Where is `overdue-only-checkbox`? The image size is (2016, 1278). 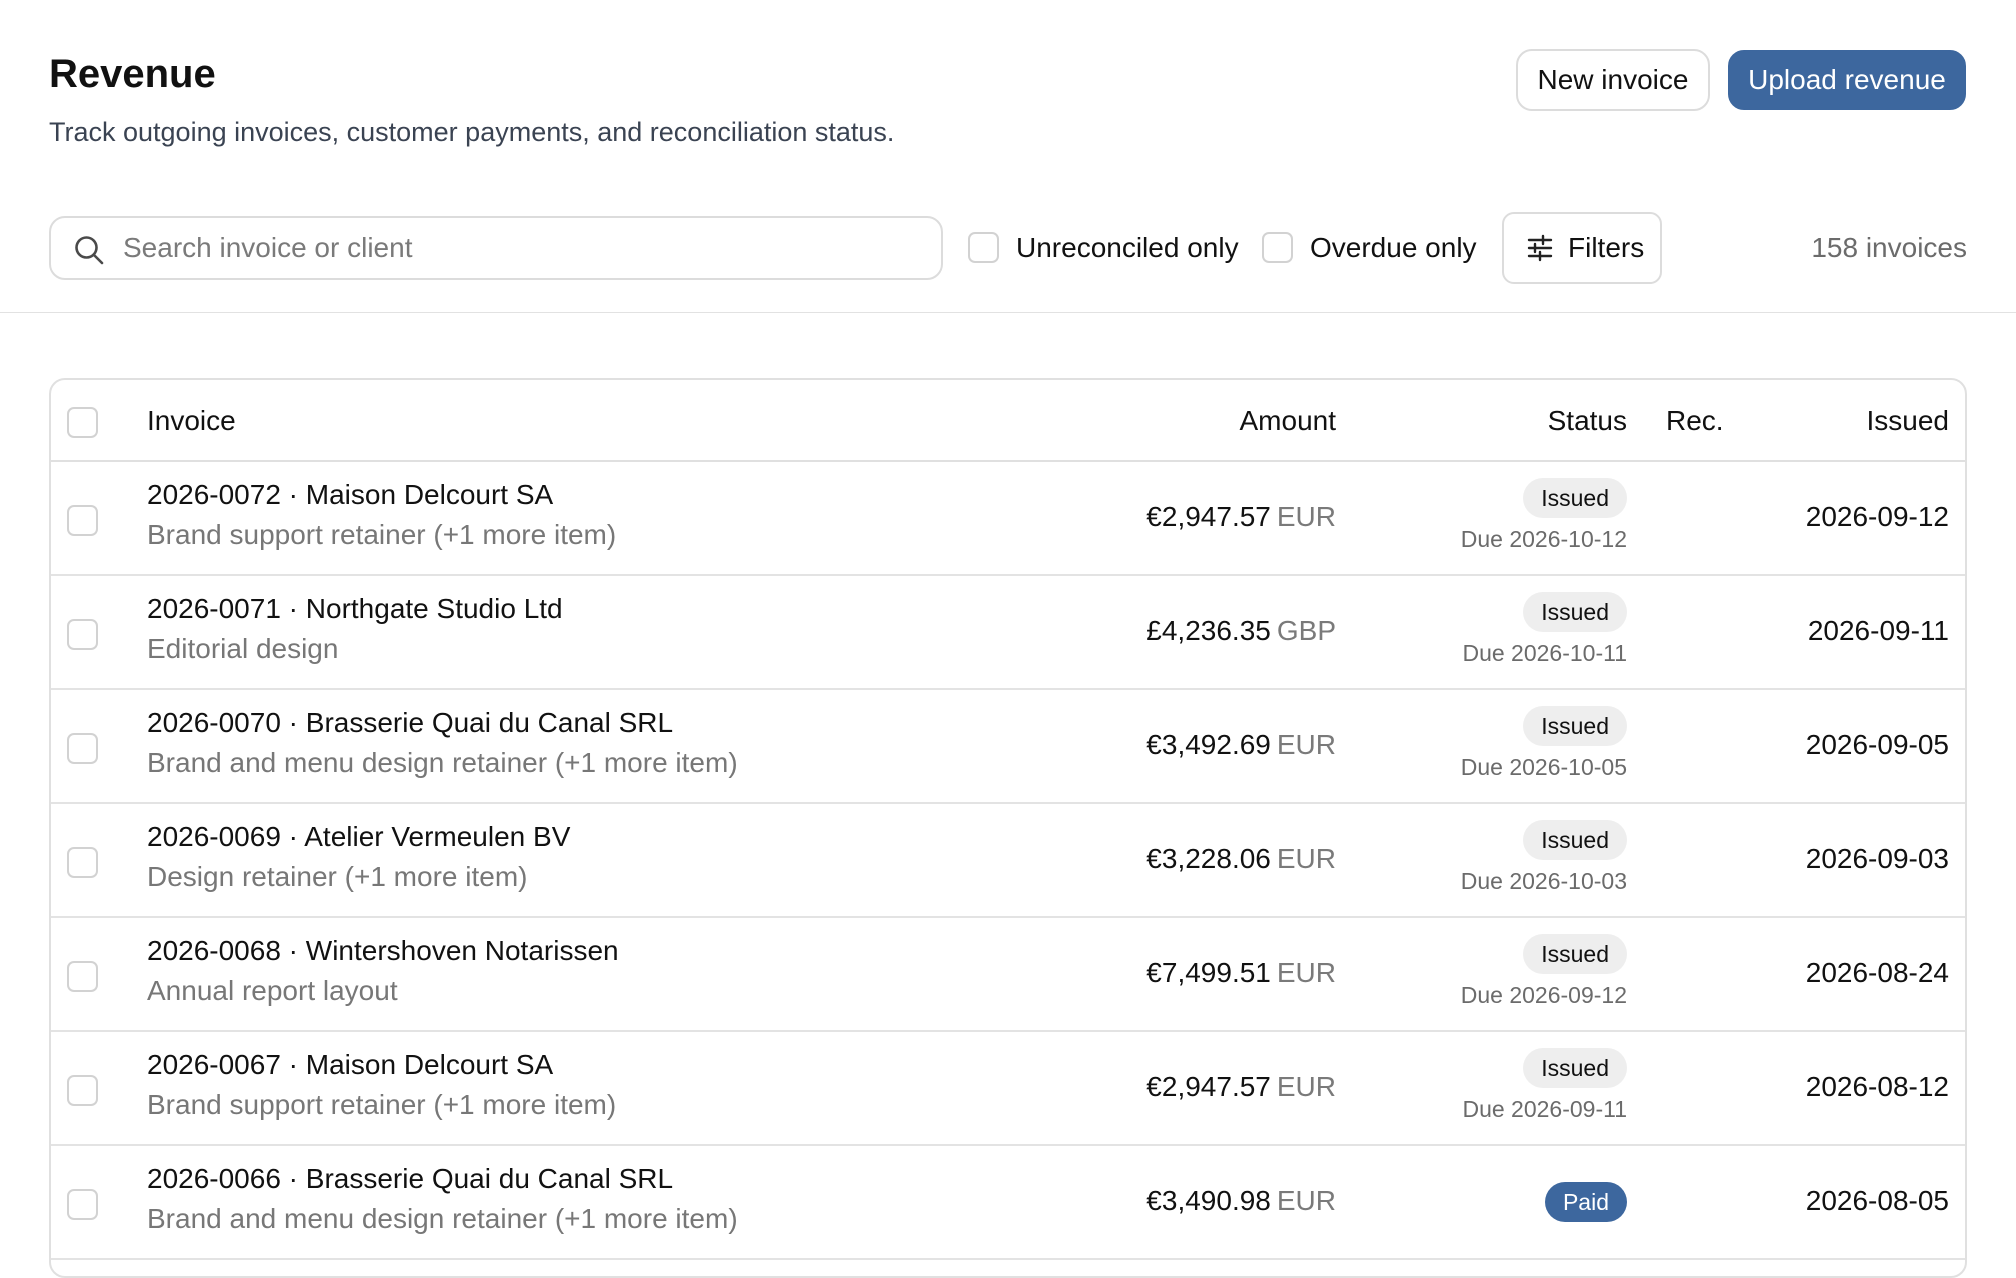 overdue-only-checkbox is located at coordinates (1277, 247).